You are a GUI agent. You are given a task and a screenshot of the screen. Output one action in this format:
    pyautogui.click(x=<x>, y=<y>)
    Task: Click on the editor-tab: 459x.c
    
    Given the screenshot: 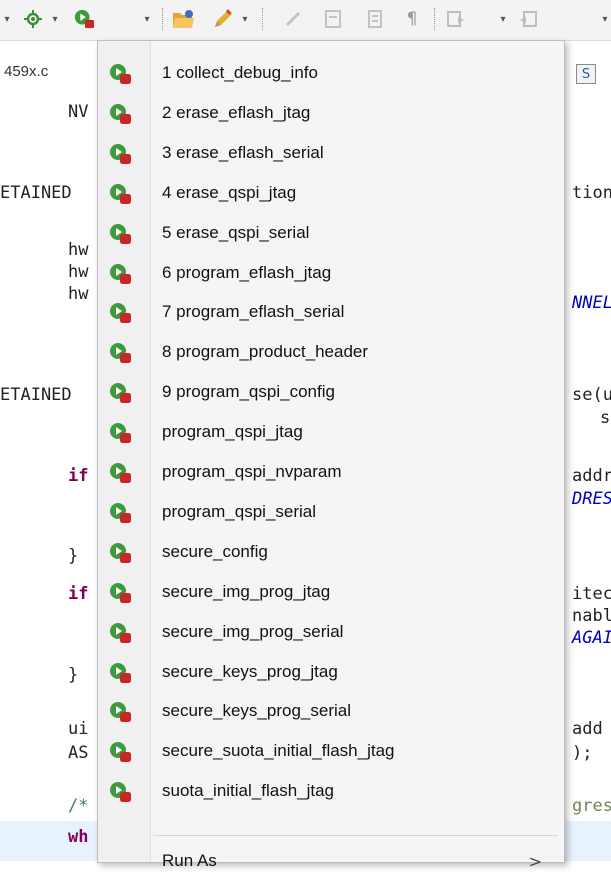 What is the action you would take?
    pyautogui.click(x=49, y=72)
    